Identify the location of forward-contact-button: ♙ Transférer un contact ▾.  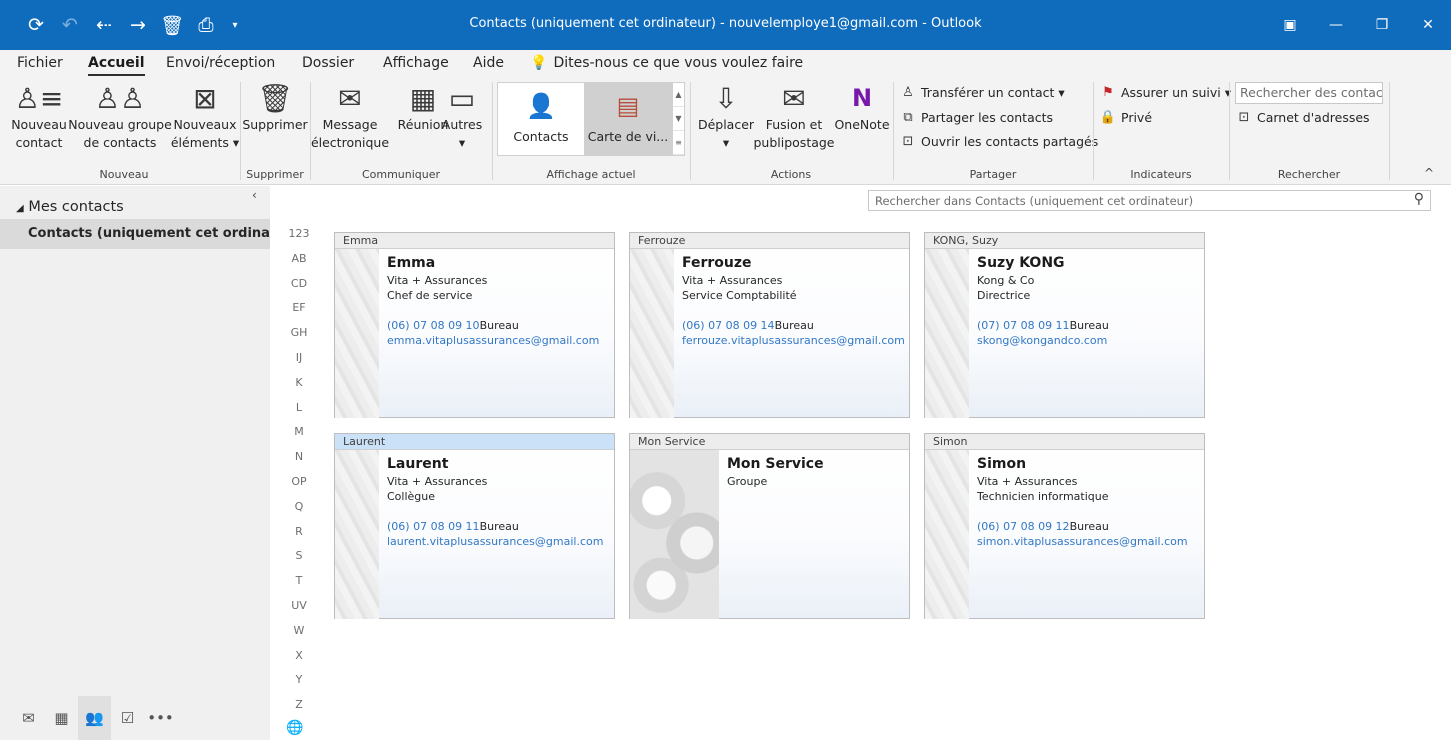
(982, 92).